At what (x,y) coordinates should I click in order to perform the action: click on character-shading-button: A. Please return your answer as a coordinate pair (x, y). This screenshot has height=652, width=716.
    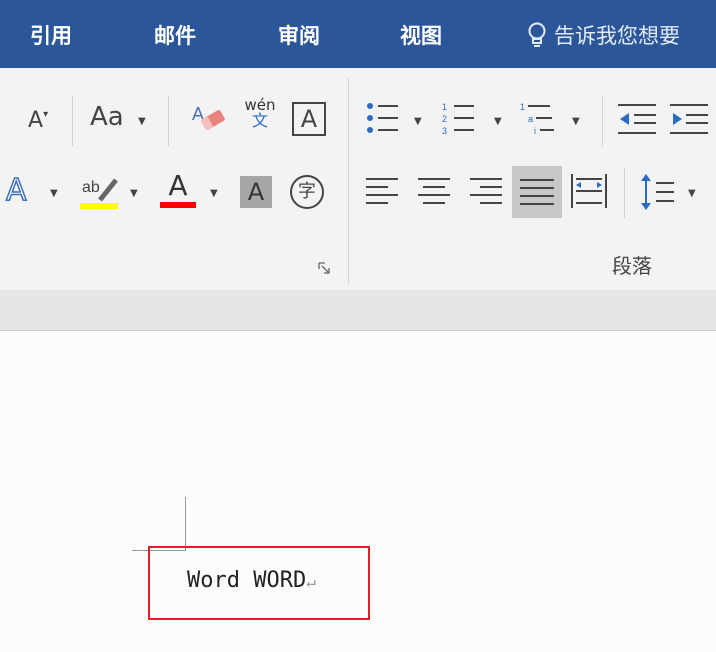
    Looking at the image, I should click on (256, 192).